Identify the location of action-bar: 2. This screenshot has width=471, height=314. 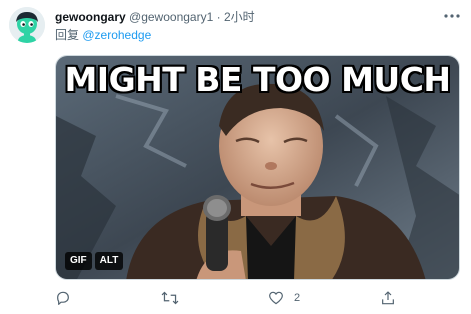
(235, 298).